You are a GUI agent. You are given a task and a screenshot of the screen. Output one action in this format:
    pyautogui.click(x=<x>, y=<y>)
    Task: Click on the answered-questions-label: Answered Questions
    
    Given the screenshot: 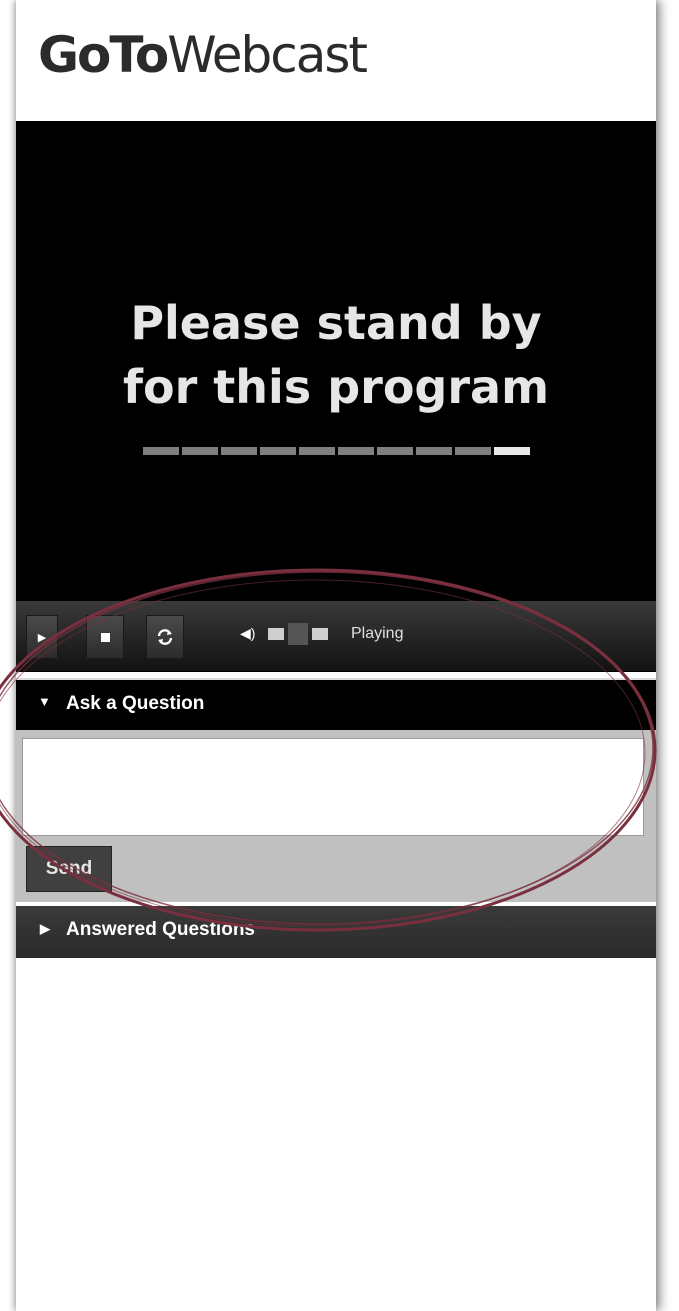 What is the action you would take?
    pyautogui.click(x=160, y=929)
    